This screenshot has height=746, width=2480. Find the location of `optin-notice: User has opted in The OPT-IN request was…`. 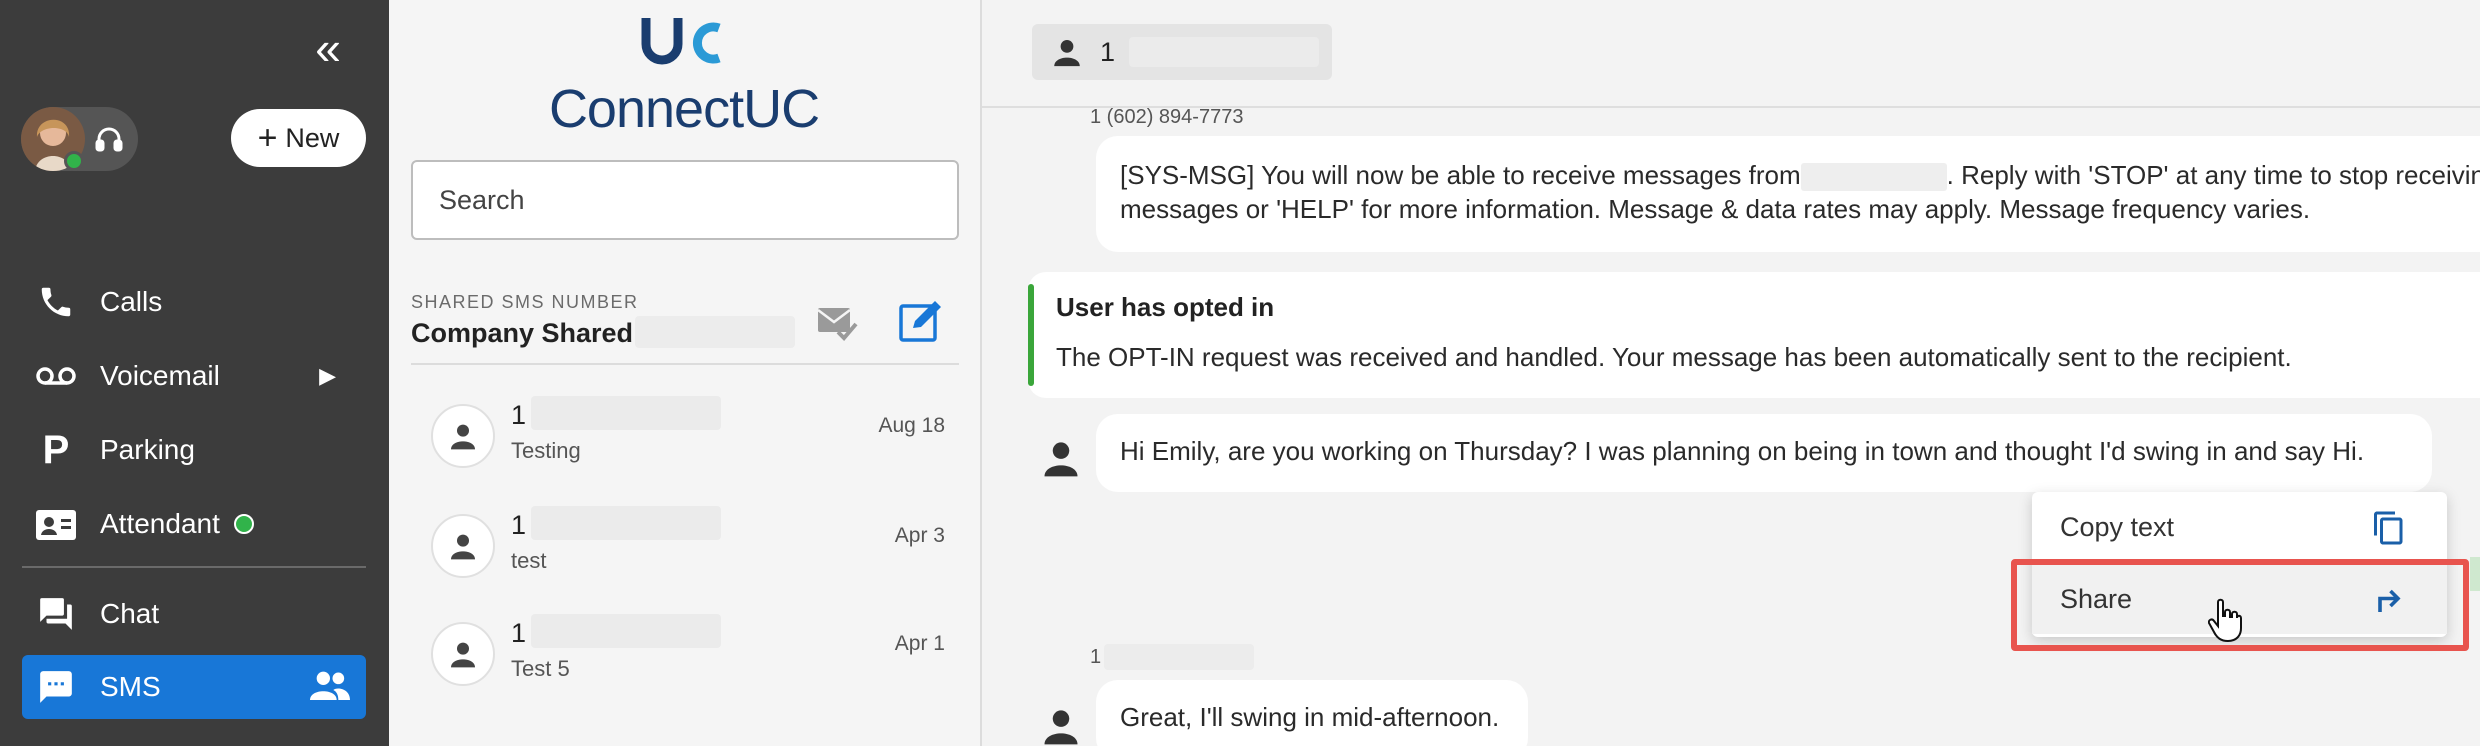

optin-notice: User has opted in The OPT-IN request was… is located at coordinates (1754, 335).